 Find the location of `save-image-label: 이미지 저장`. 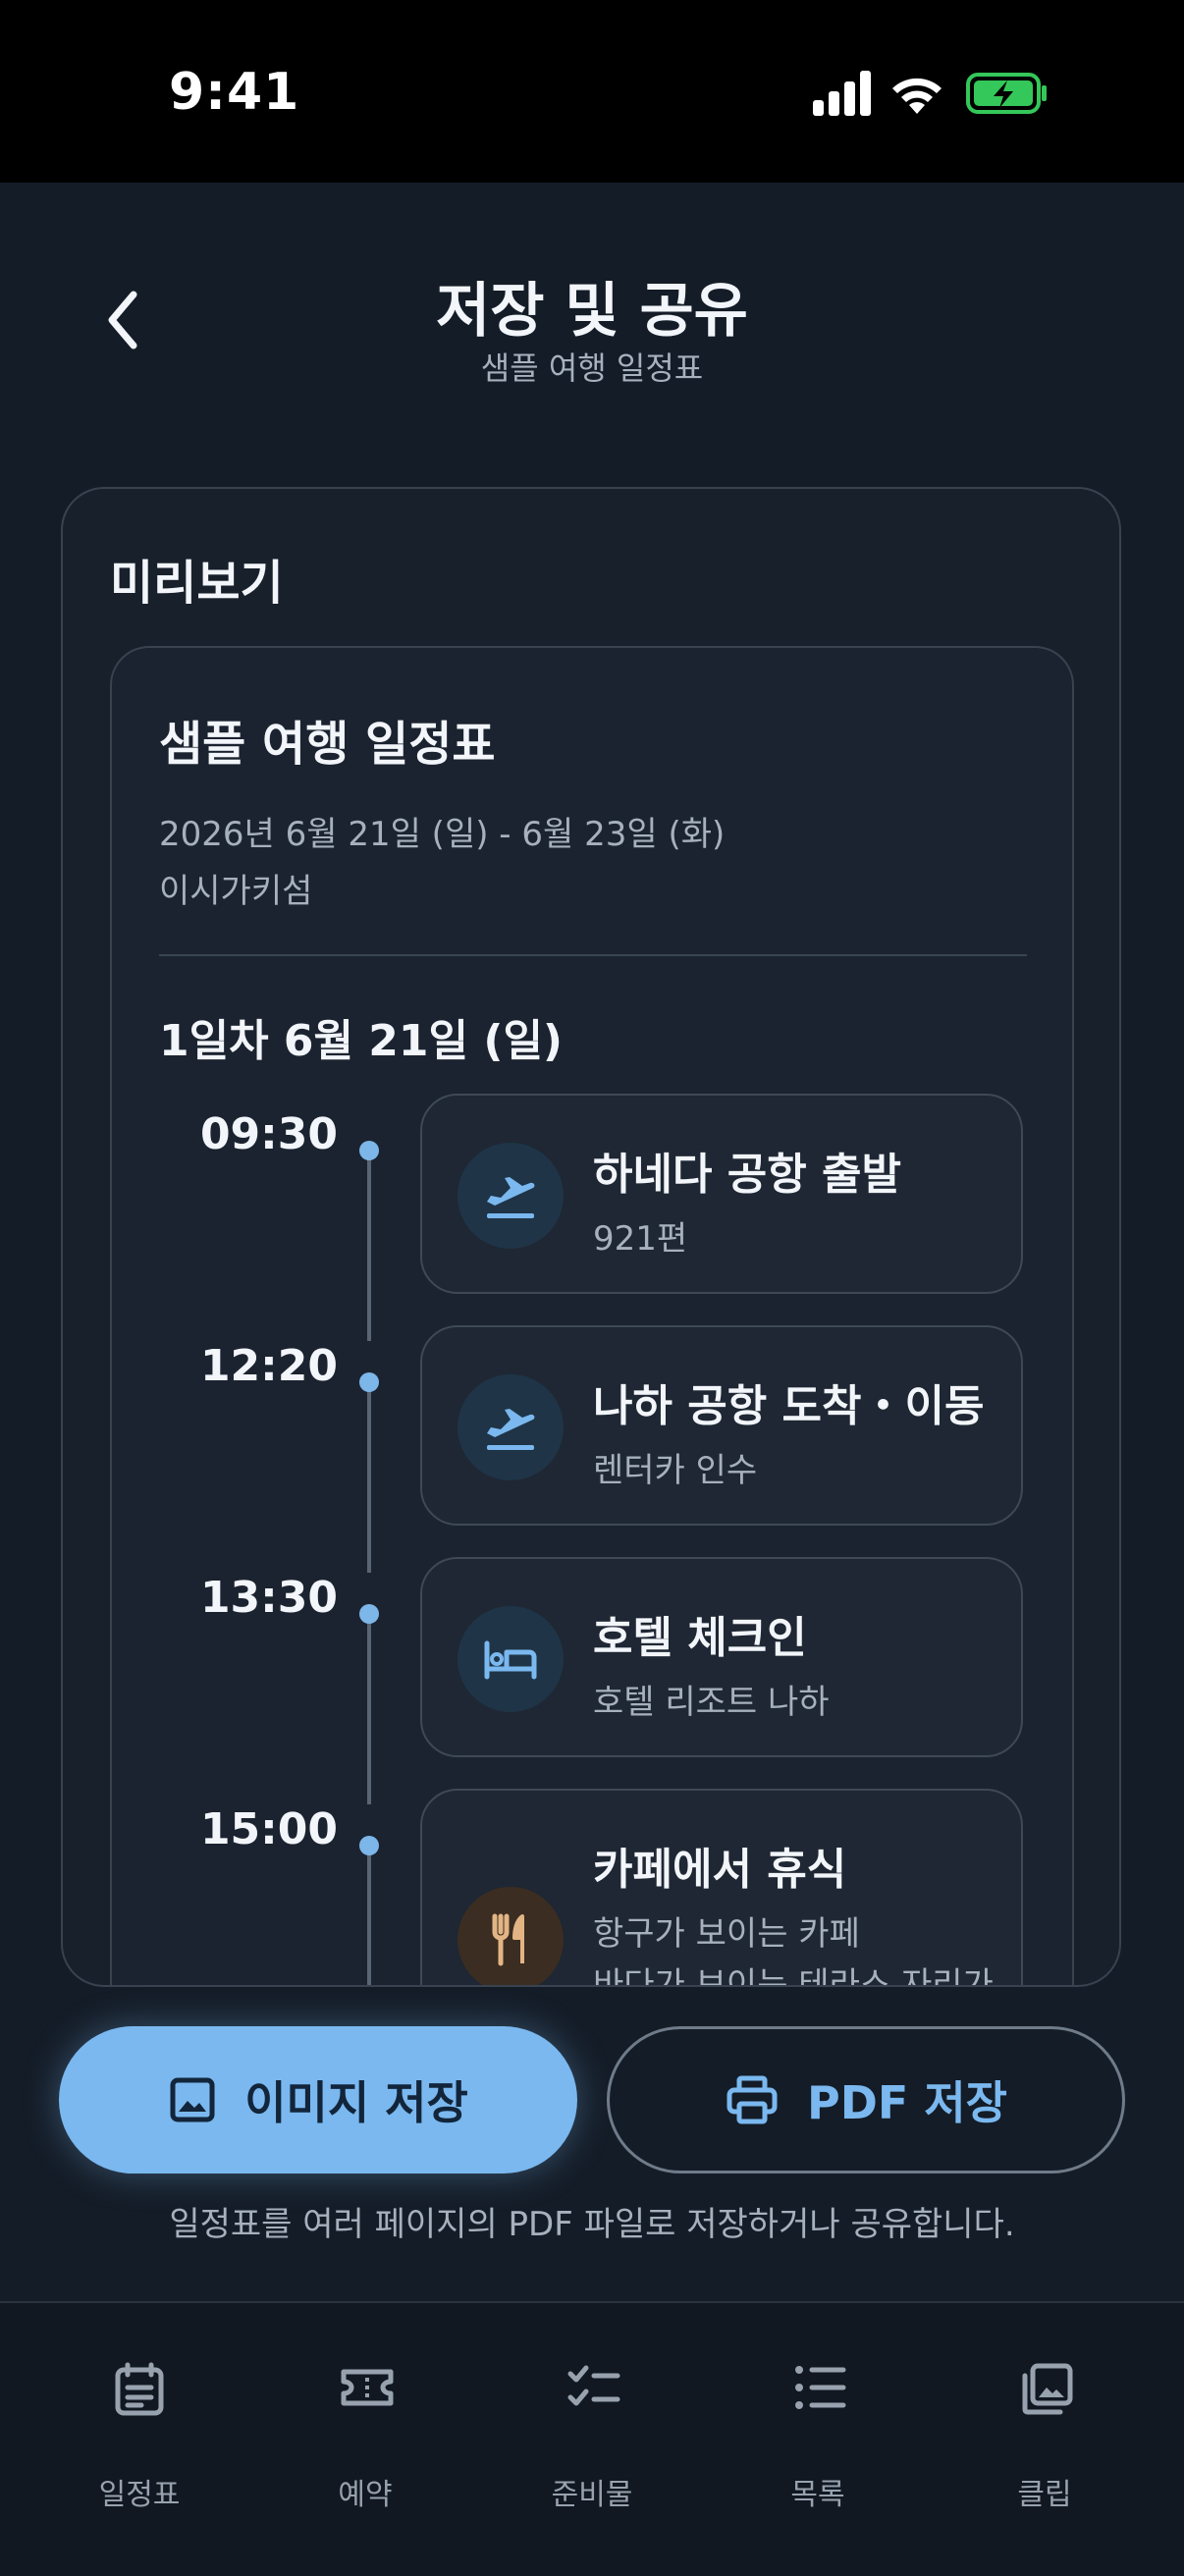

save-image-label: 이미지 저장 is located at coordinates (356, 2102).